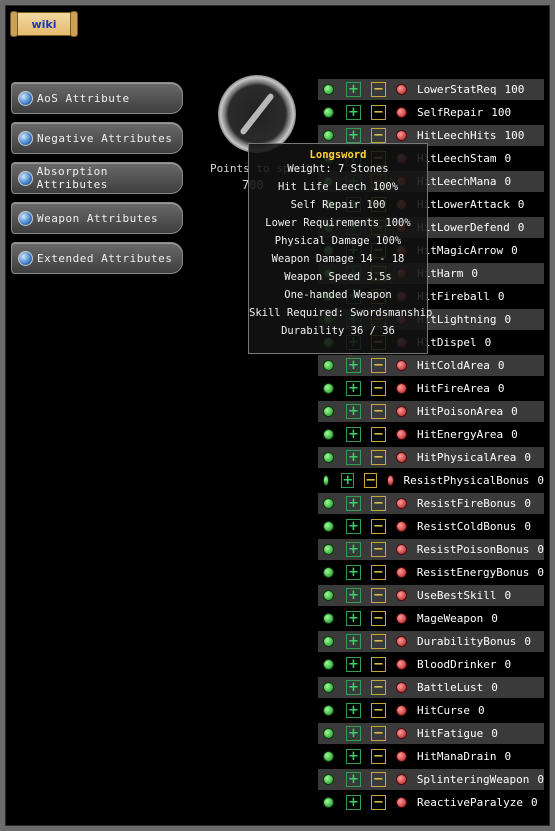  I want to click on category-button-1: Negative Attributes, so click(97, 138).